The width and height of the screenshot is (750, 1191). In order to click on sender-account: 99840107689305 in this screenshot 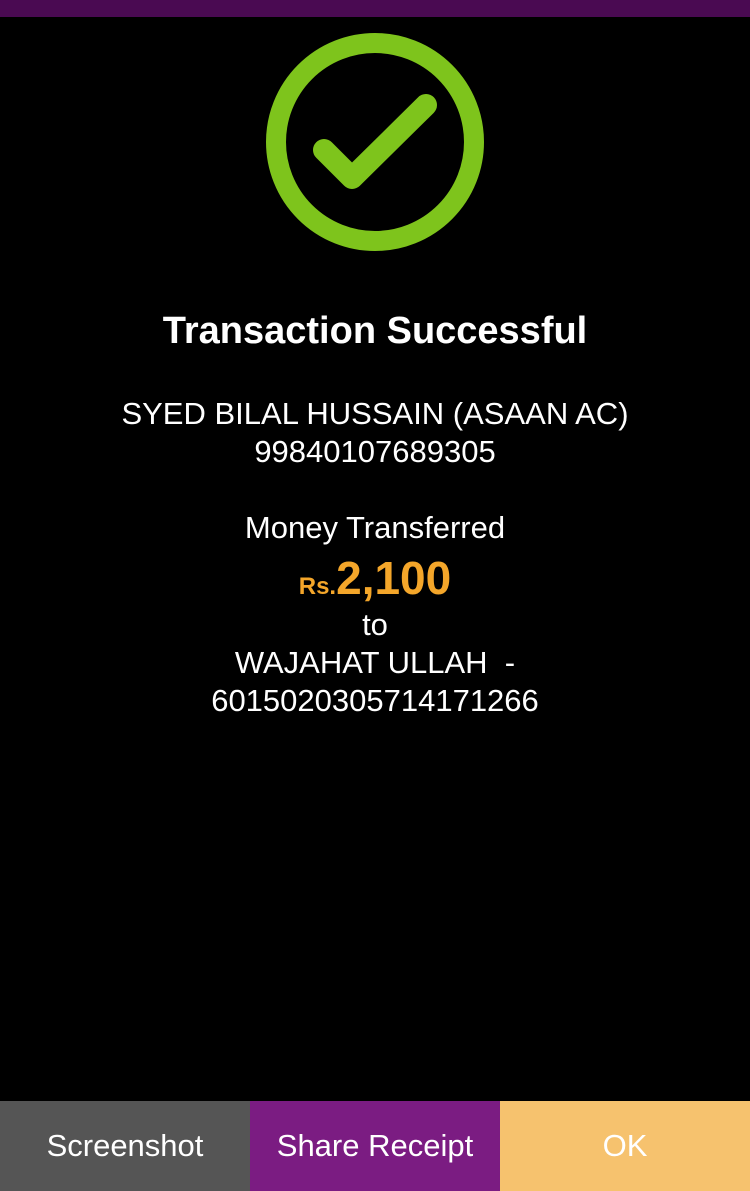, I will do `click(375, 451)`.